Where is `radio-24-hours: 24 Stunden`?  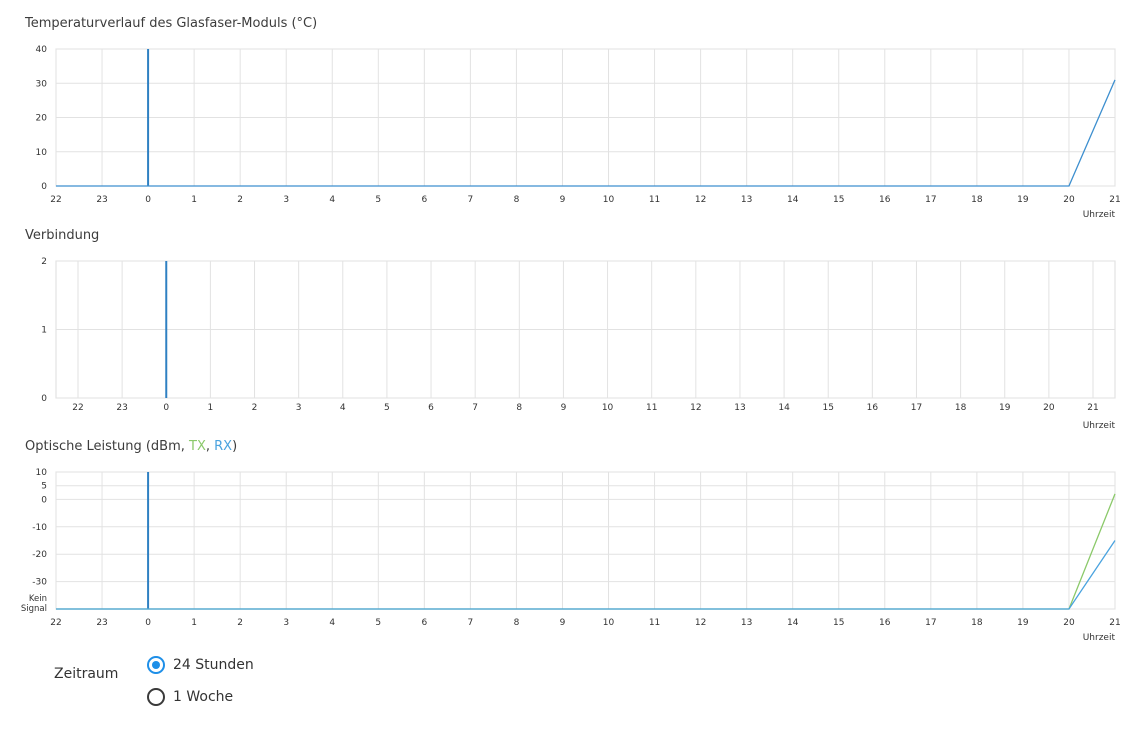
radio-24-hours: 24 Stunden is located at coordinates (200, 665).